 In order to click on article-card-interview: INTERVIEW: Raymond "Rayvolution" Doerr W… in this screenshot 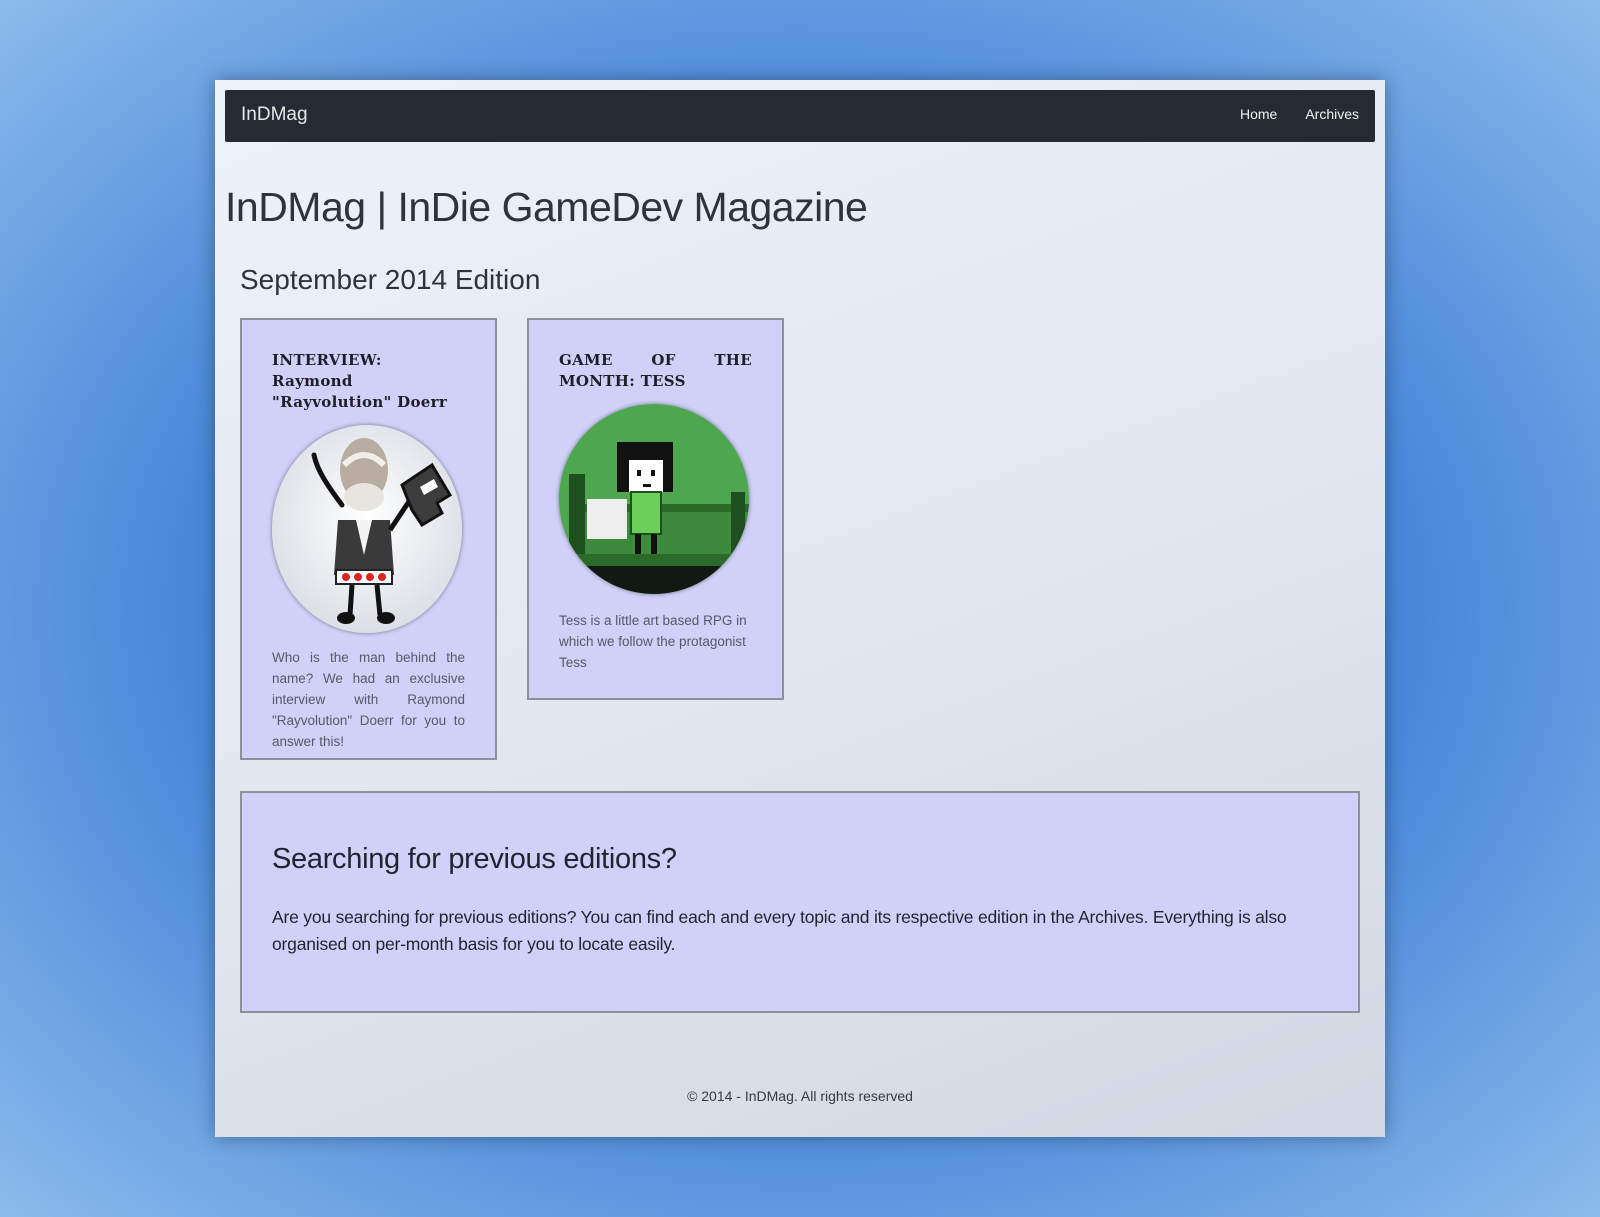, I will do `click(368, 539)`.